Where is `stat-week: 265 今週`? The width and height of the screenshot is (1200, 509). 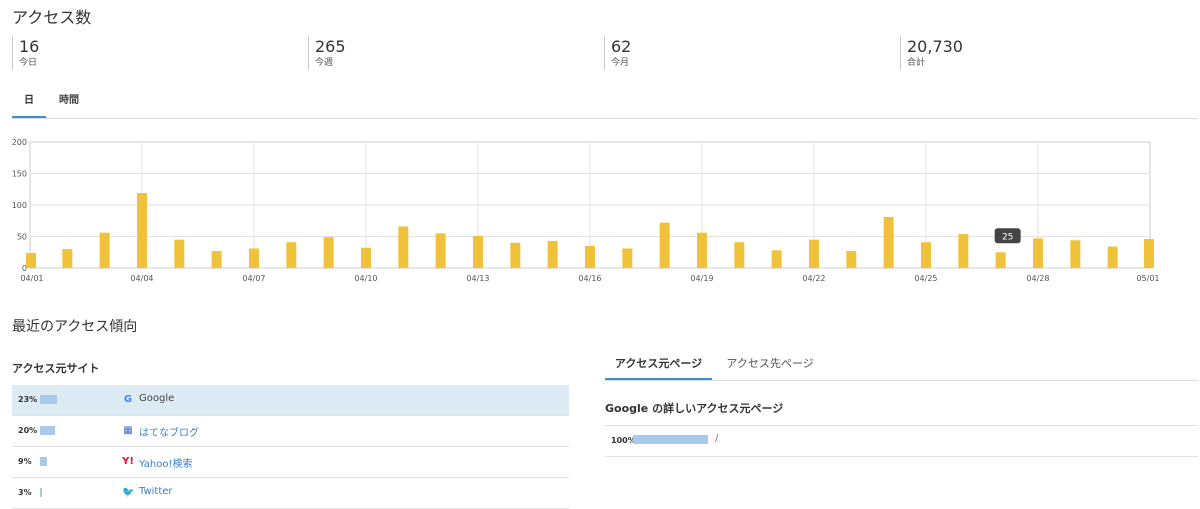 stat-week: 265 今週 is located at coordinates (327, 53).